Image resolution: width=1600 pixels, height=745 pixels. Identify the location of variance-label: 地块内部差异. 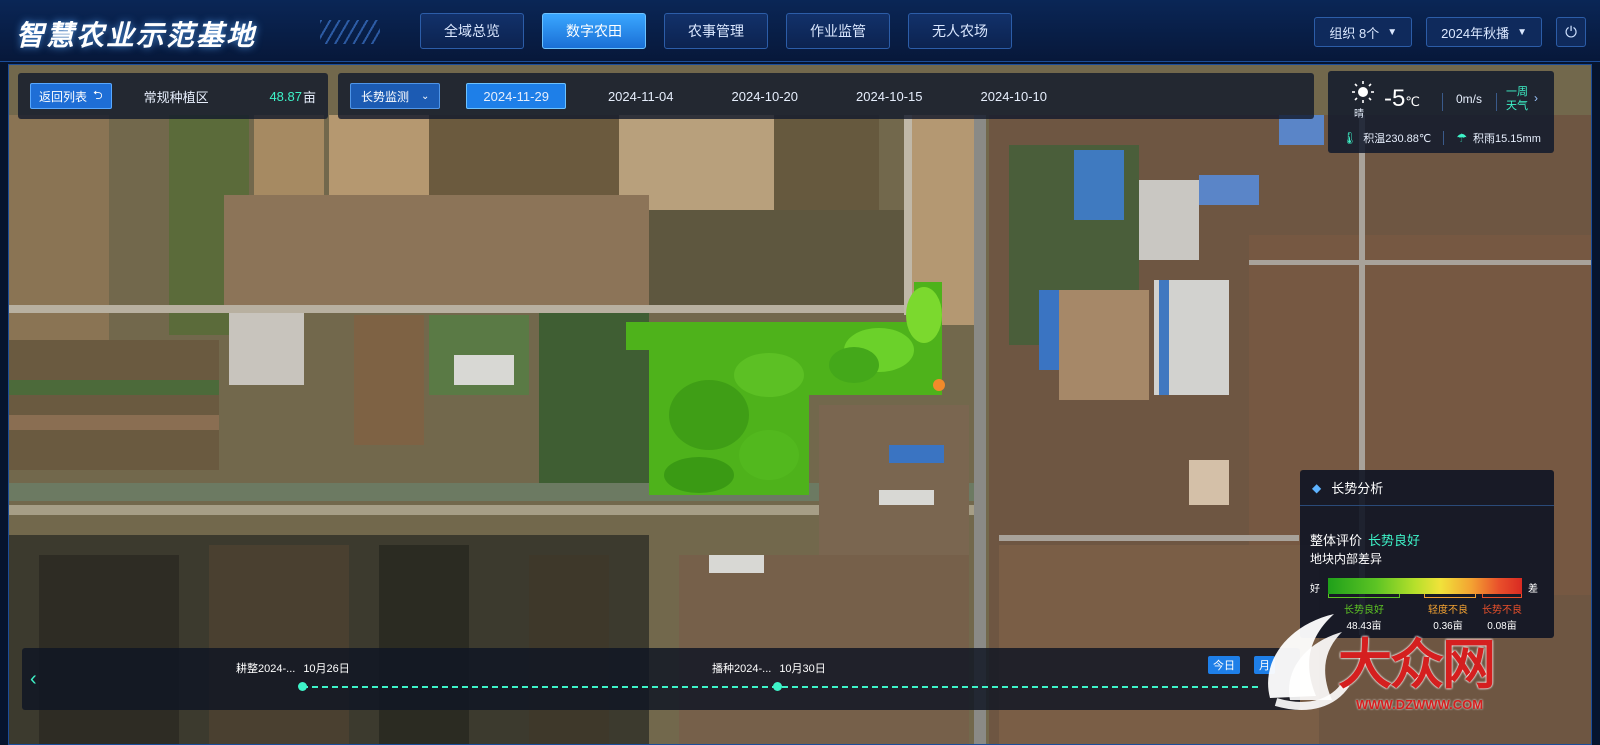
(1346, 559).